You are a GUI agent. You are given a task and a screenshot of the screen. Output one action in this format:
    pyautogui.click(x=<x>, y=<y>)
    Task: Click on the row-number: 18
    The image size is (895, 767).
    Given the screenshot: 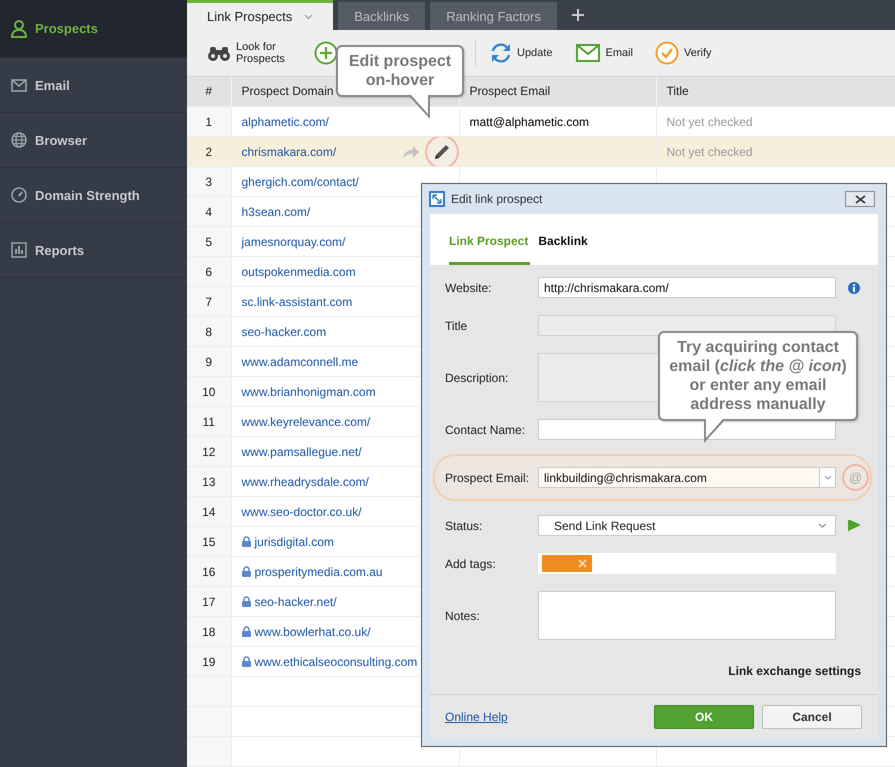 What is the action you would take?
    pyautogui.click(x=209, y=631)
    